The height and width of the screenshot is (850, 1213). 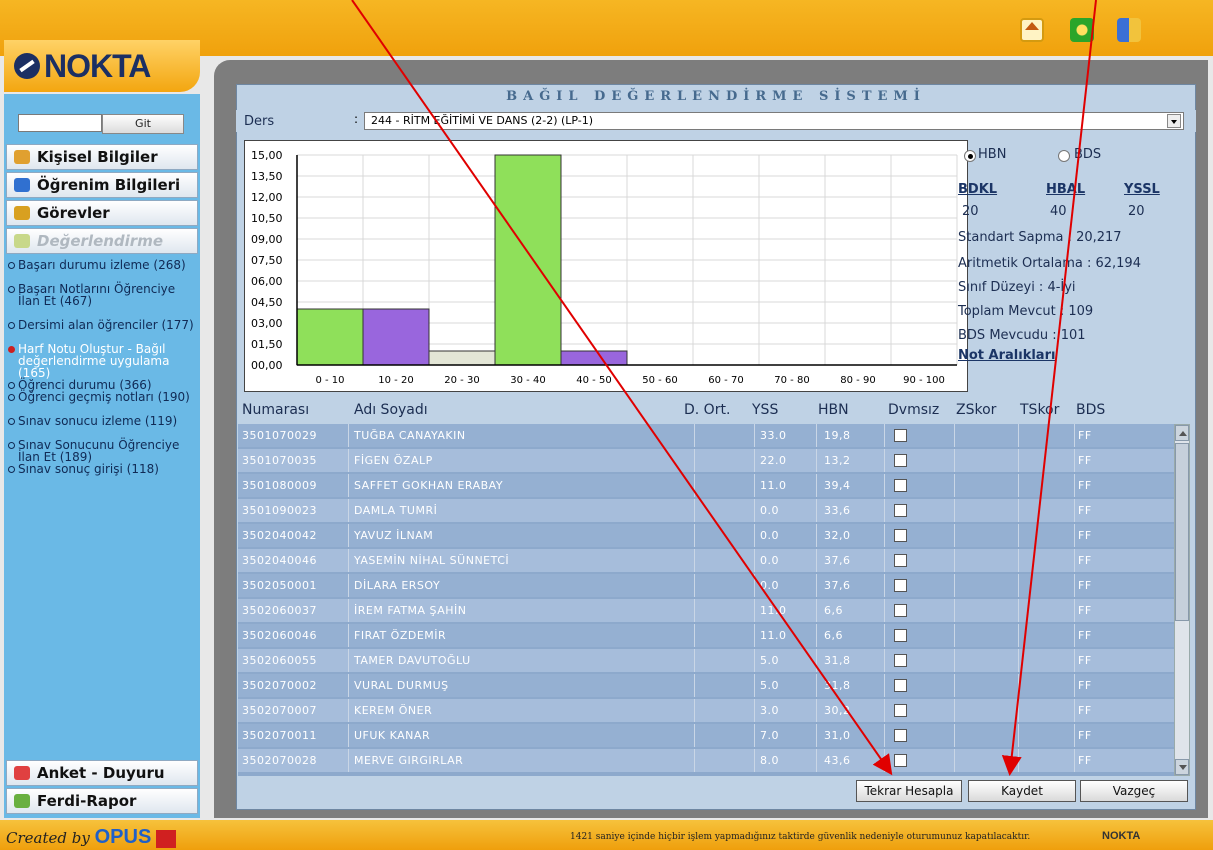 I want to click on cell-yss: 11.0, so click(x=773, y=485).